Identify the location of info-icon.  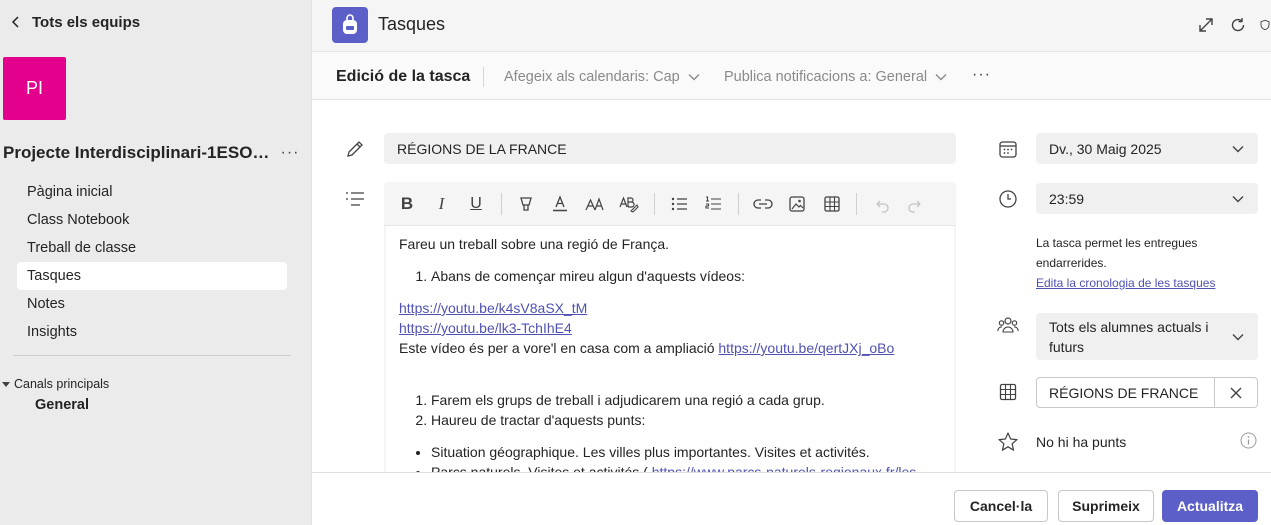
(1248, 443).